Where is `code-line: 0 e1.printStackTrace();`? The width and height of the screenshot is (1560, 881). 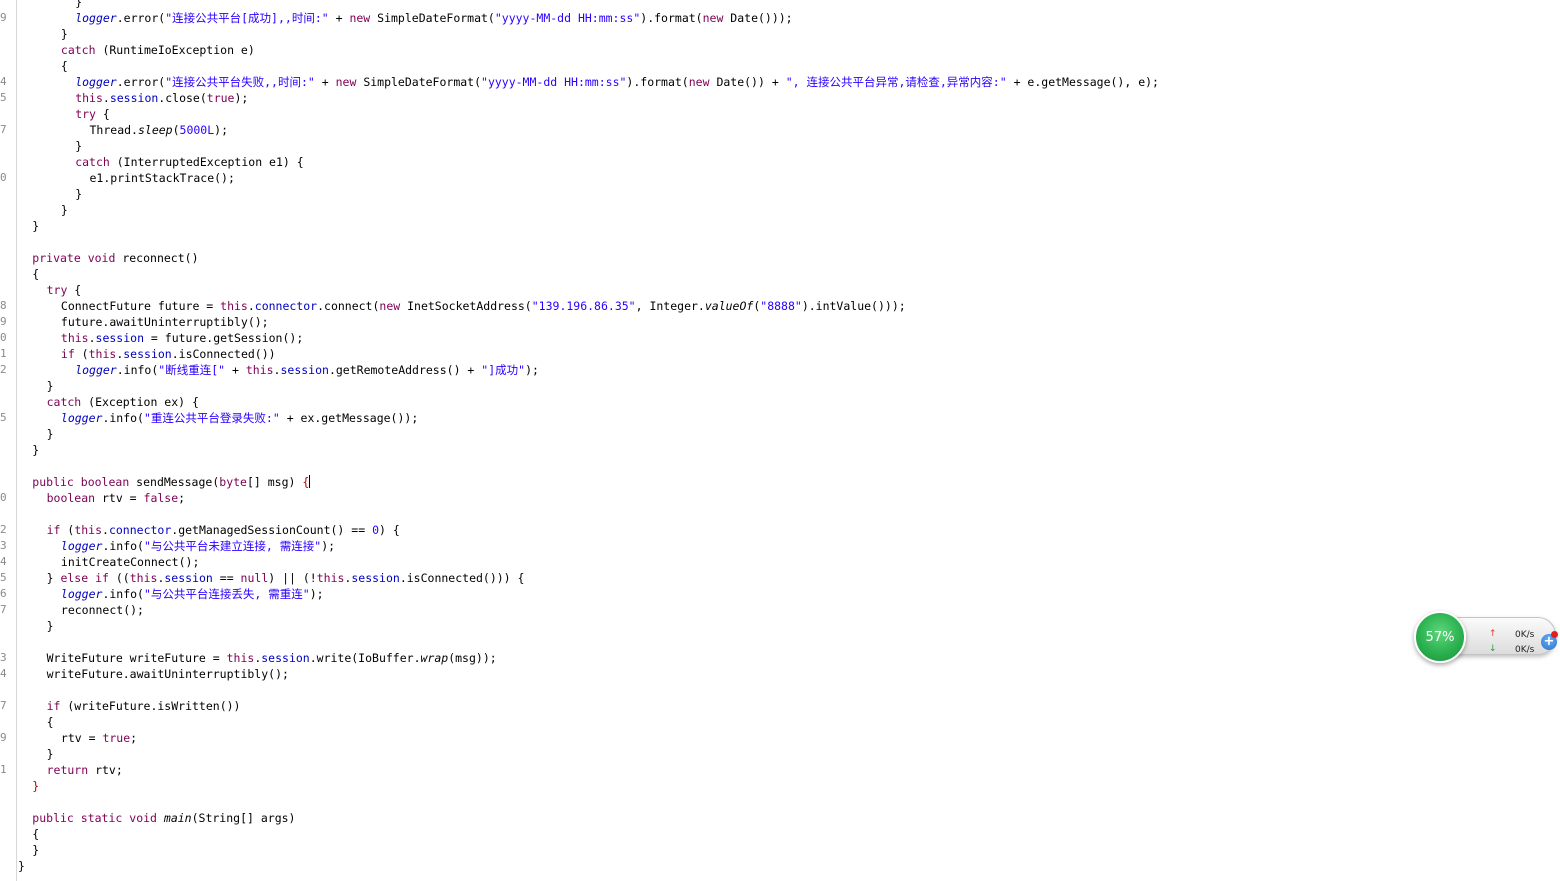
code-line: 0 e1.printStackTrace(); is located at coordinates (780, 178).